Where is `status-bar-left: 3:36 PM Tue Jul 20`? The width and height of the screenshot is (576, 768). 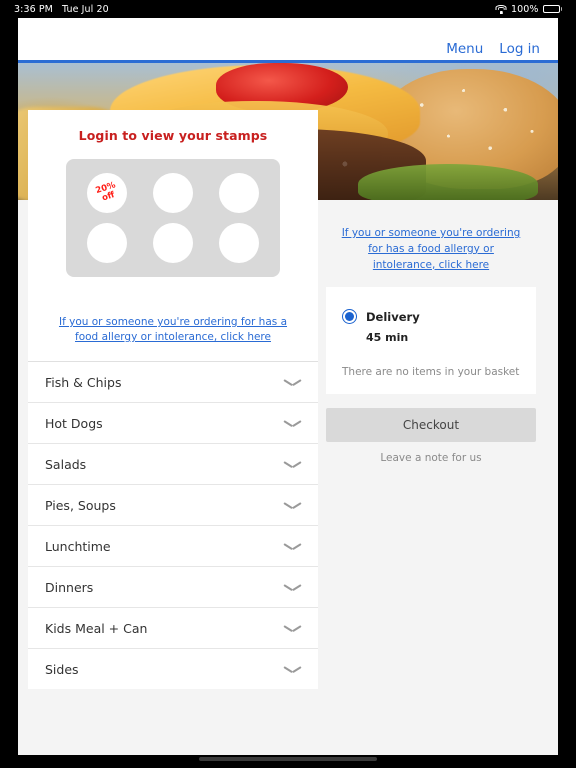 status-bar-left: 3:36 PM Tue Jul 20 is located at coordinates (61, 9).